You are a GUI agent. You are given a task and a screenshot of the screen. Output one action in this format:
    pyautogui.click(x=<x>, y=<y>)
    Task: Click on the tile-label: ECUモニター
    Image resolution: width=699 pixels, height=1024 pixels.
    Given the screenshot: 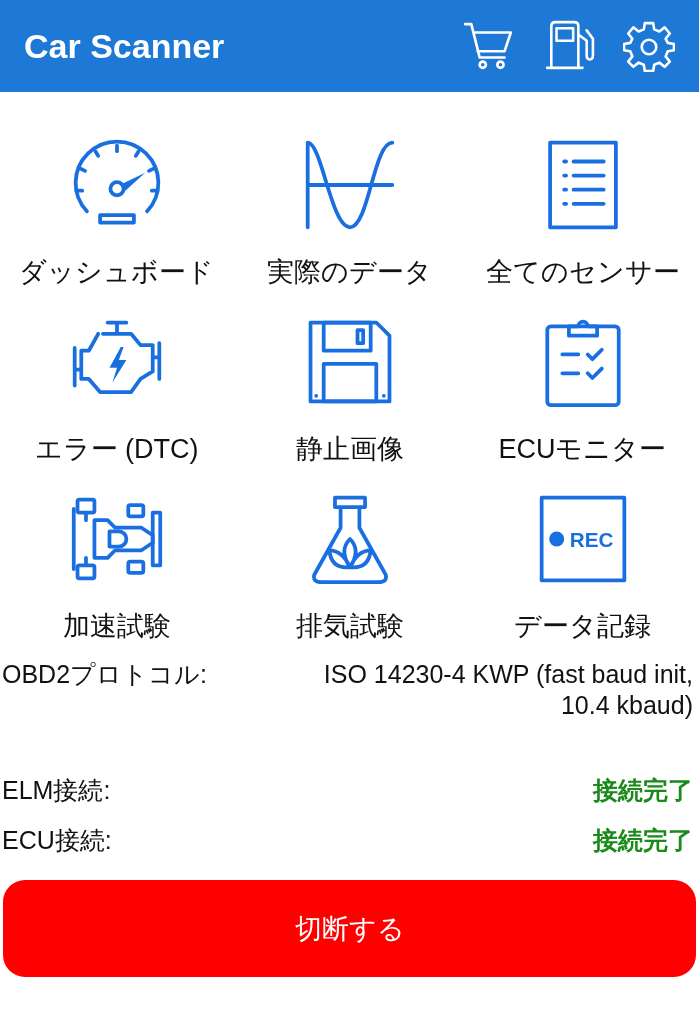 What is the action you would take?
    pyautogui.click(x=582, y=449)
    